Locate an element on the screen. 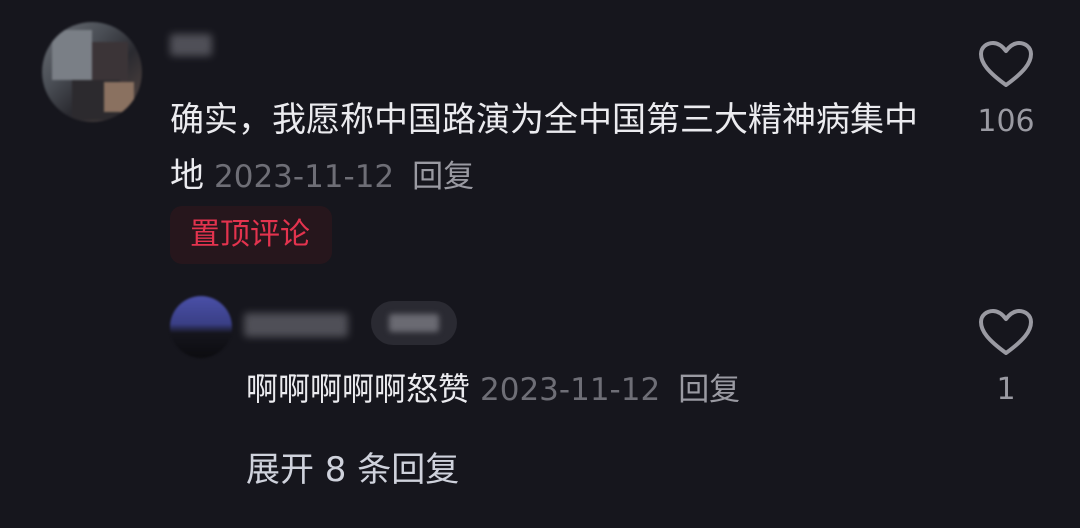 The height and width of the screenshot is (528, 1080). comment-date: 2023-11-12 is located at coordinates (304, 177).